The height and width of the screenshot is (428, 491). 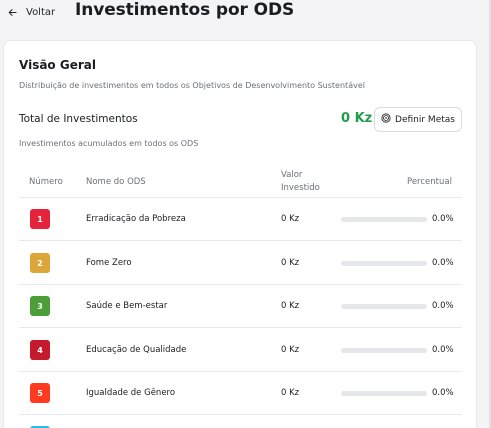 What do you see at coordinates (136, 219) in the screenshot?
I see `ods-name: Erradicação da Pobreza` at bounding box center [136, 219].